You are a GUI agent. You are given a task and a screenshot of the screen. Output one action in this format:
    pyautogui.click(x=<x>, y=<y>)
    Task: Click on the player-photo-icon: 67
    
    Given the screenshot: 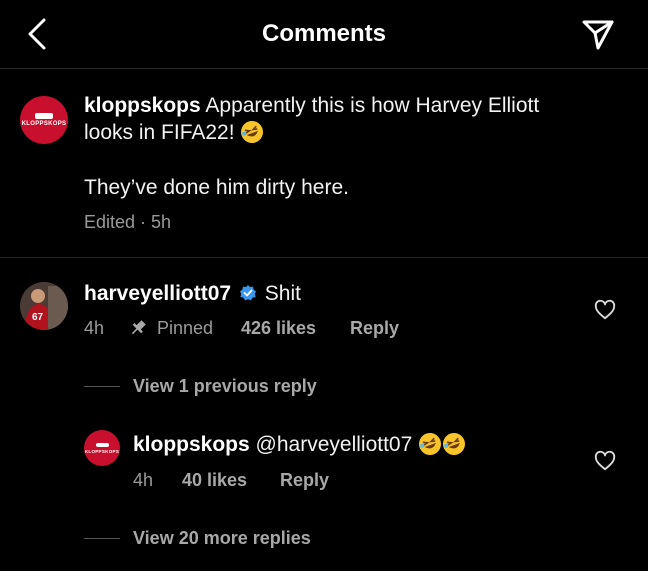 What is the action you would take?
    pyautogui.click(x=44, y=306)
    